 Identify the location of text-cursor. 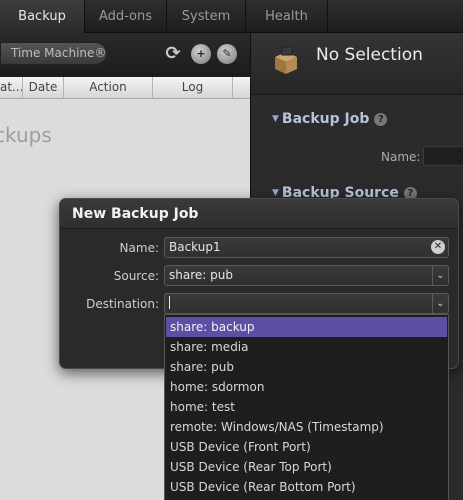
(169, 302).